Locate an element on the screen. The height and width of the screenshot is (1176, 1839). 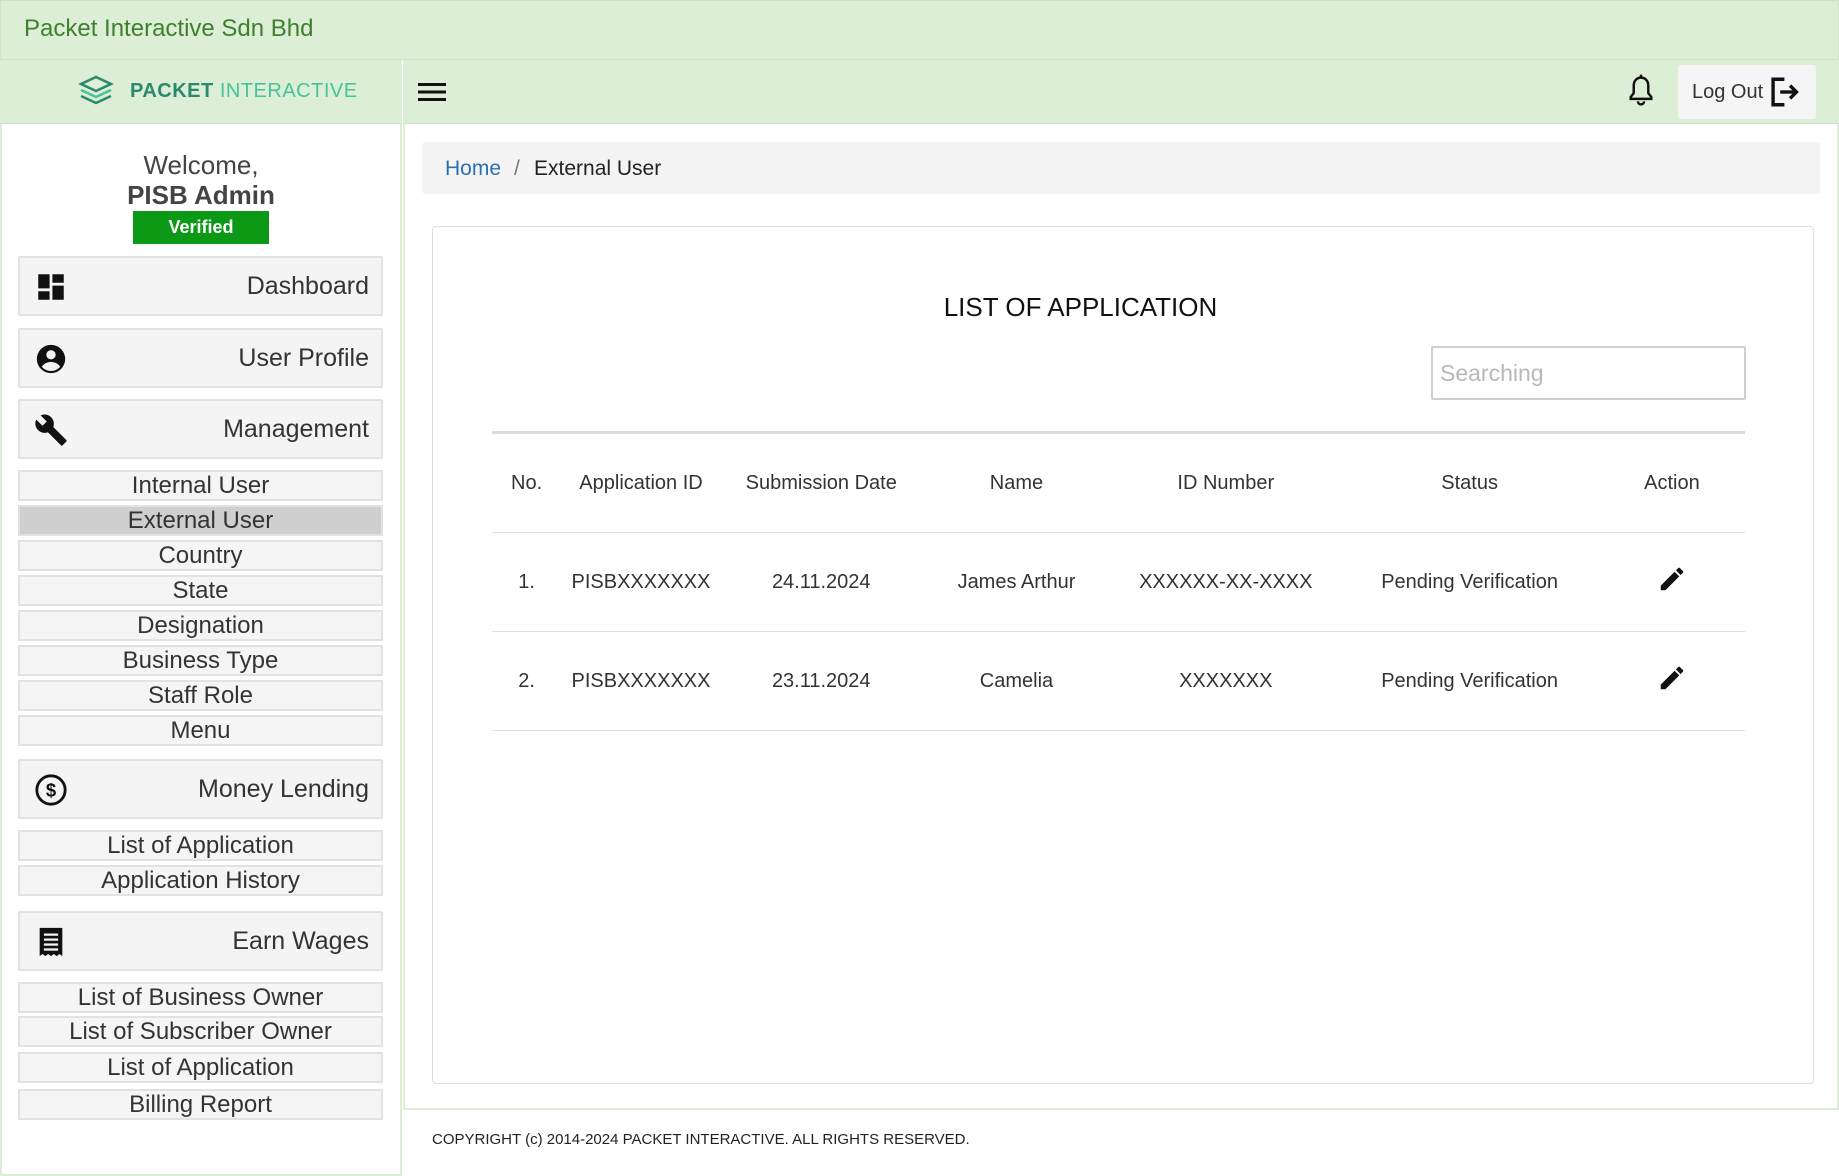
cell-submission-date: 24.11.2024 is located at coordinates (821, 582).